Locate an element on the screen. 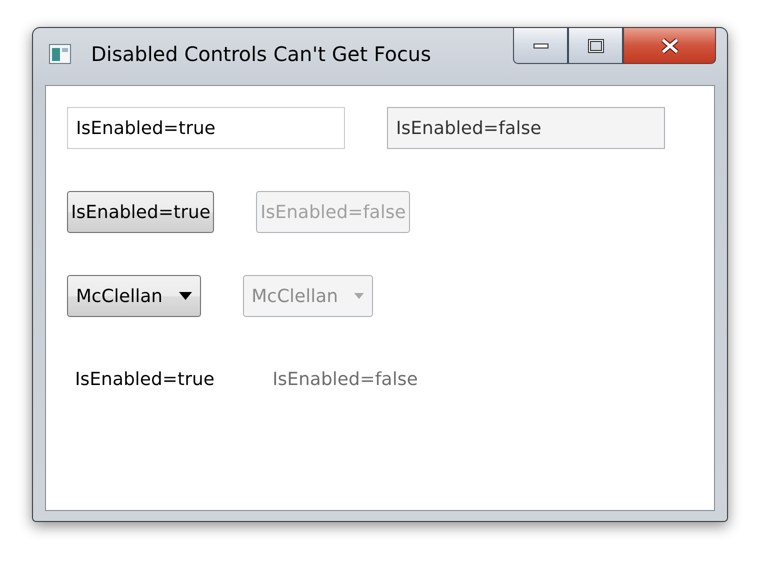  text-field: IsEnabled=false is located at coordinates (526, 128).